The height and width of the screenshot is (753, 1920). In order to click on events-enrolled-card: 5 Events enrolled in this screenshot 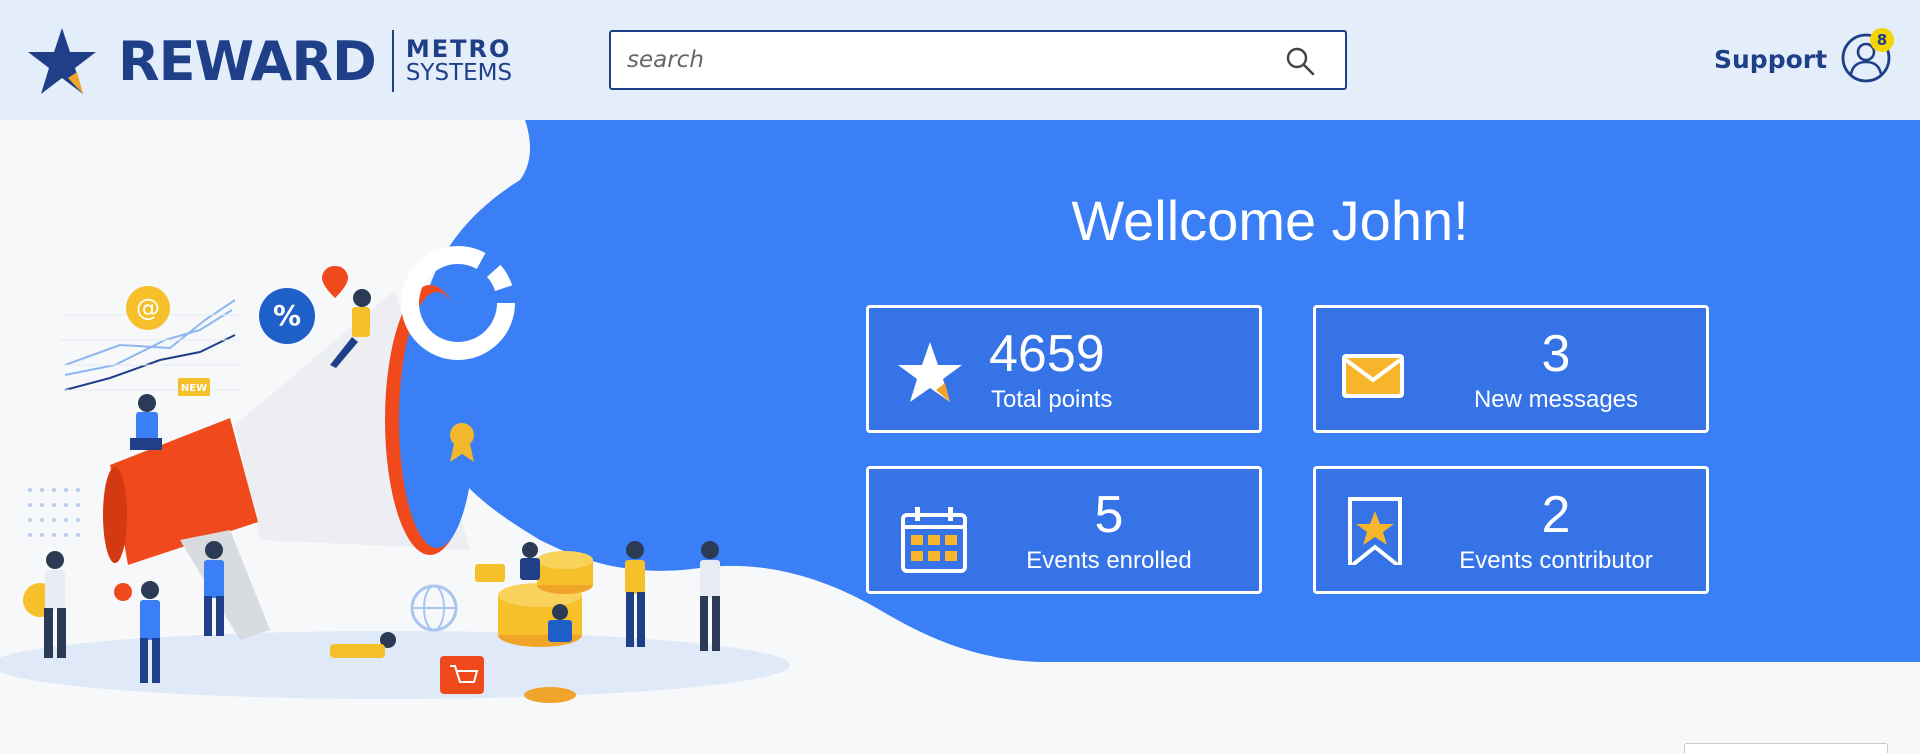, I will do `click(1064, 530)`.